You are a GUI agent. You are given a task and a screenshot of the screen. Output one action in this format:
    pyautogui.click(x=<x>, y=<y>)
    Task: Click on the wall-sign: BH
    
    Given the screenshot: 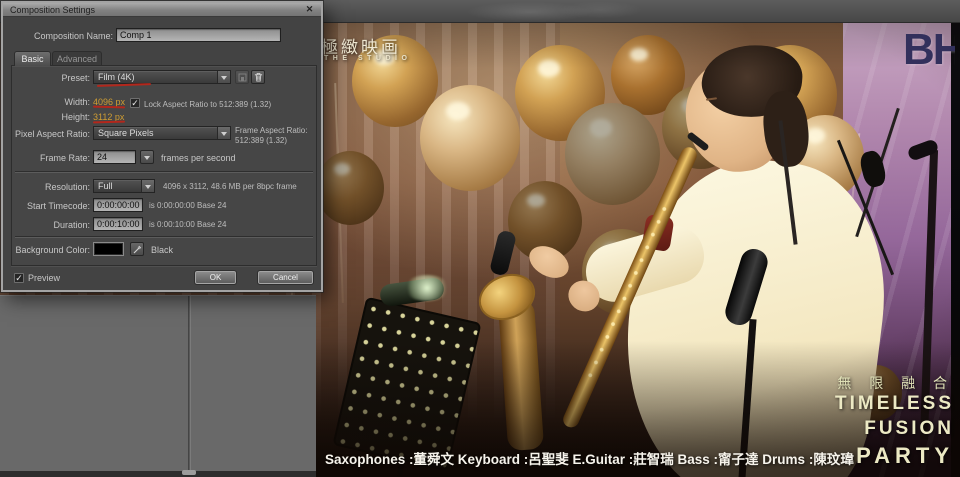 What is the action you would take?
    pyautogui.click(x=929, y=49)
    